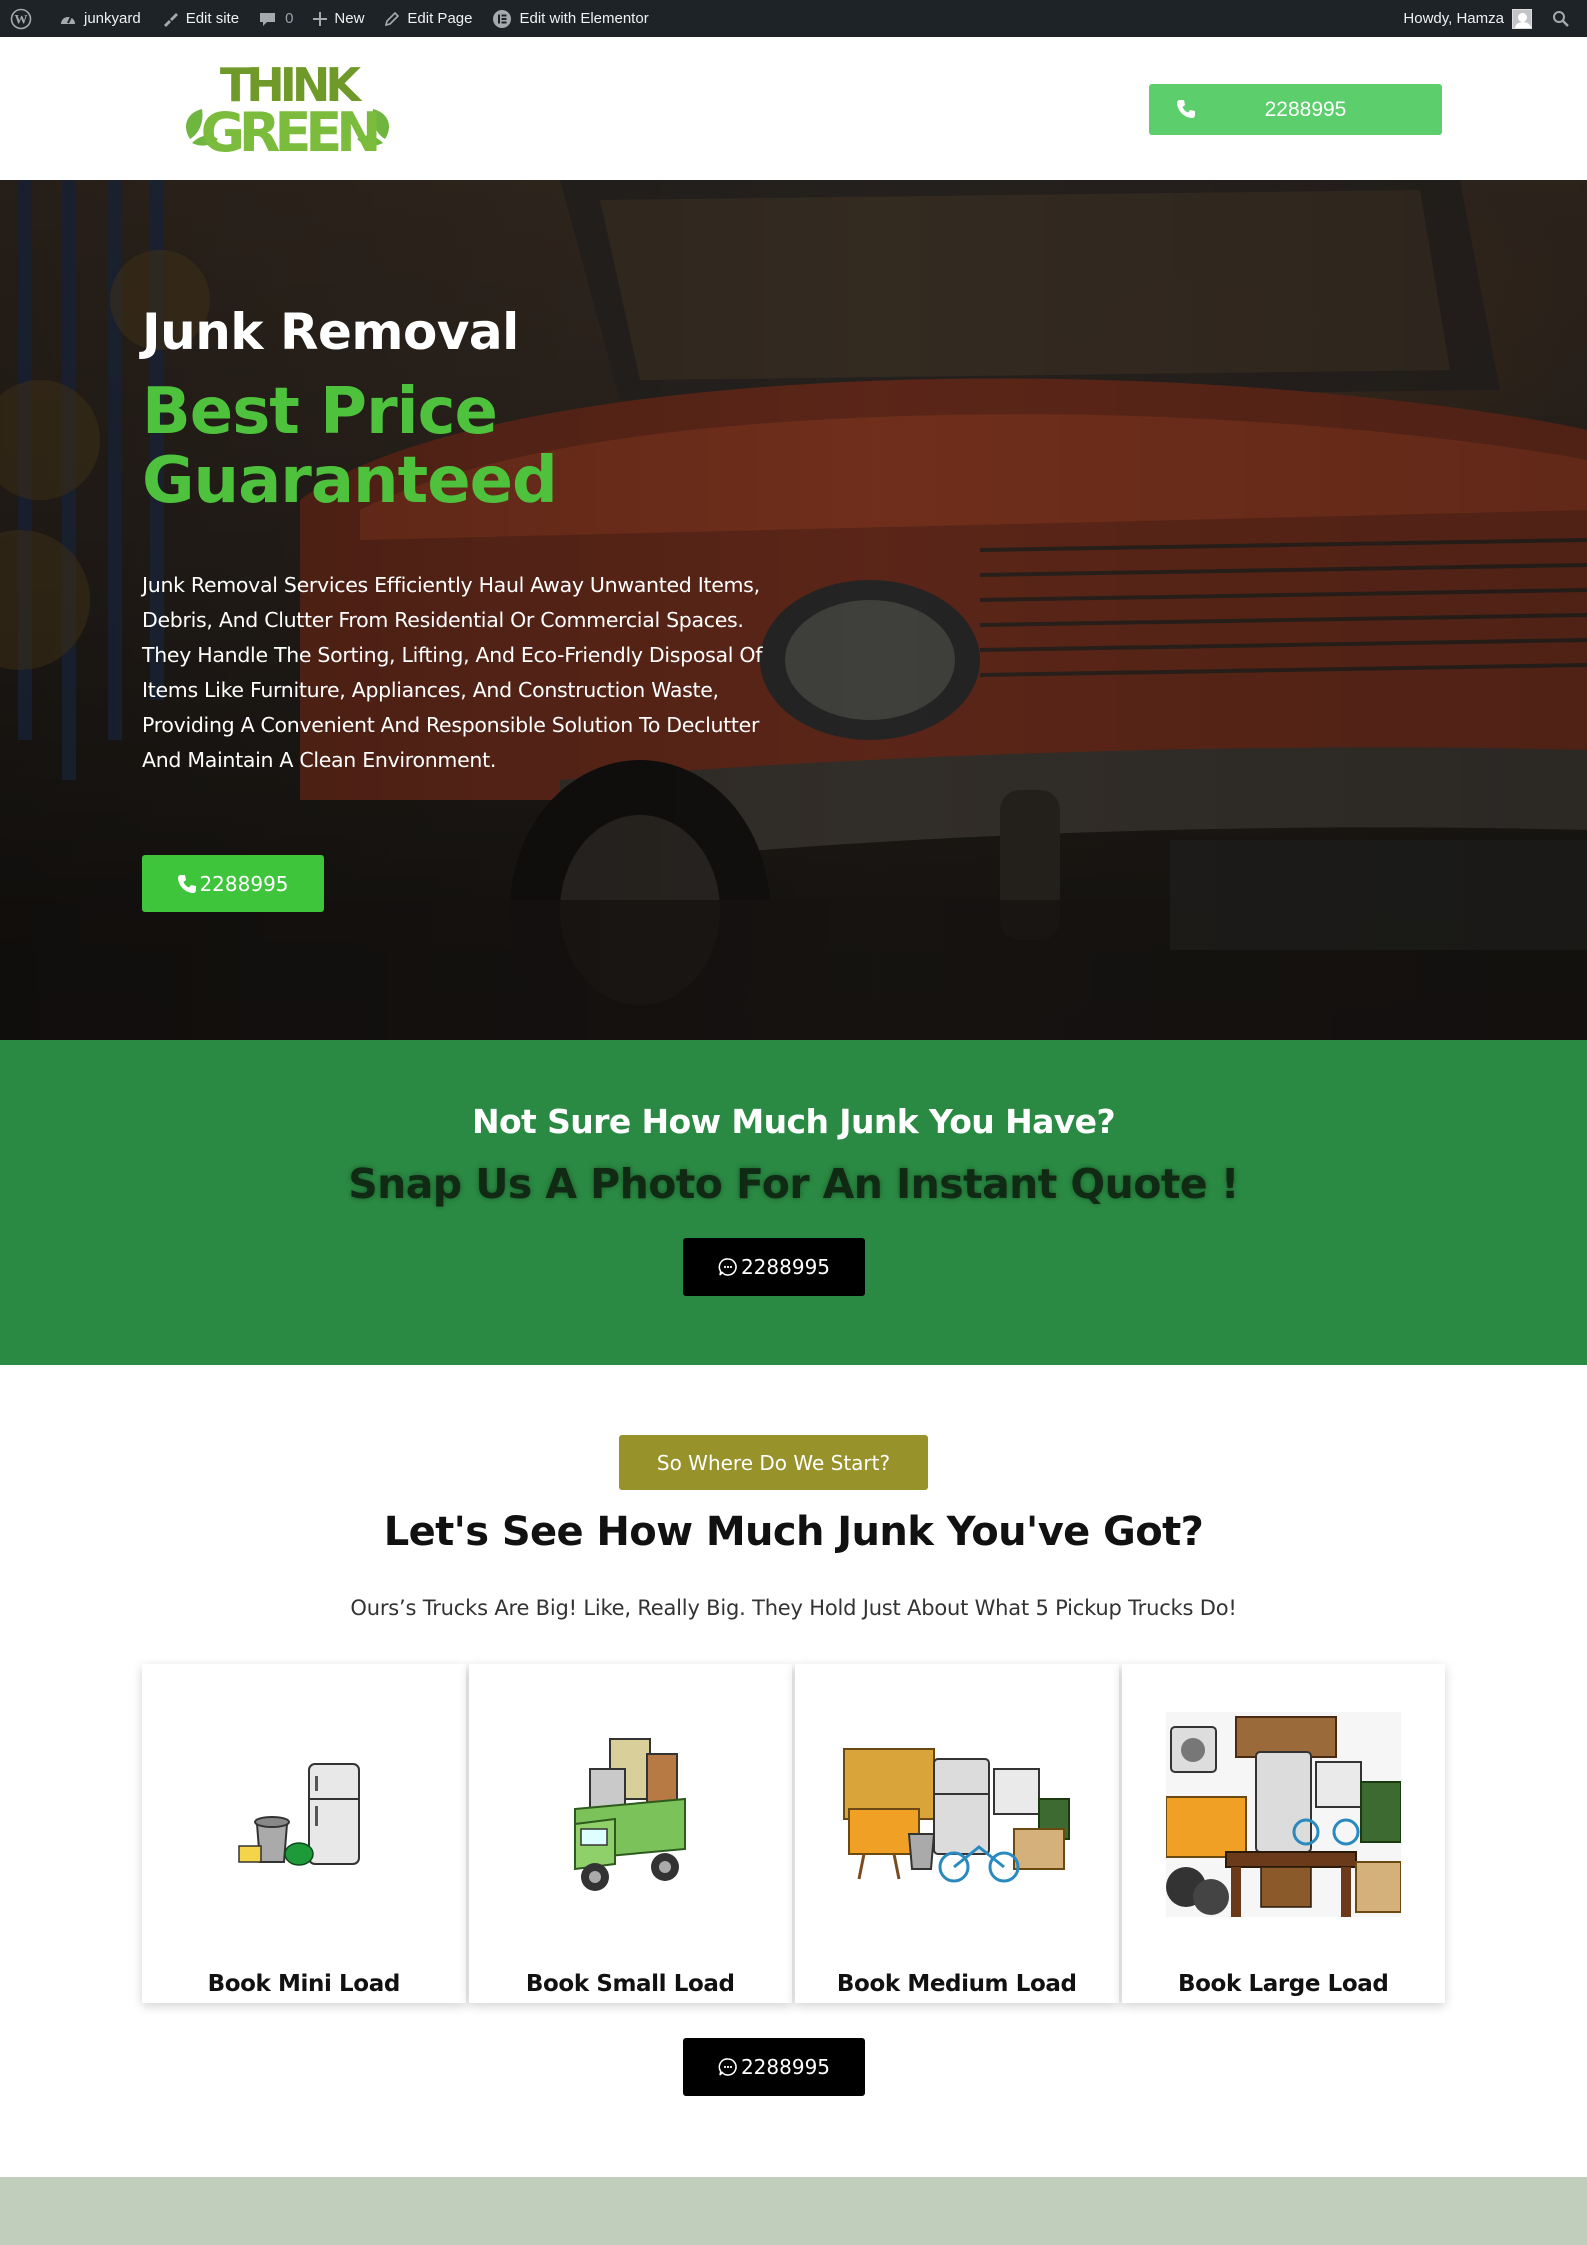 This screenshot has width=1587, height=2245. Describe the element at coordinates (170, 19) in the screenshot. I see `brush-icon` at that location.